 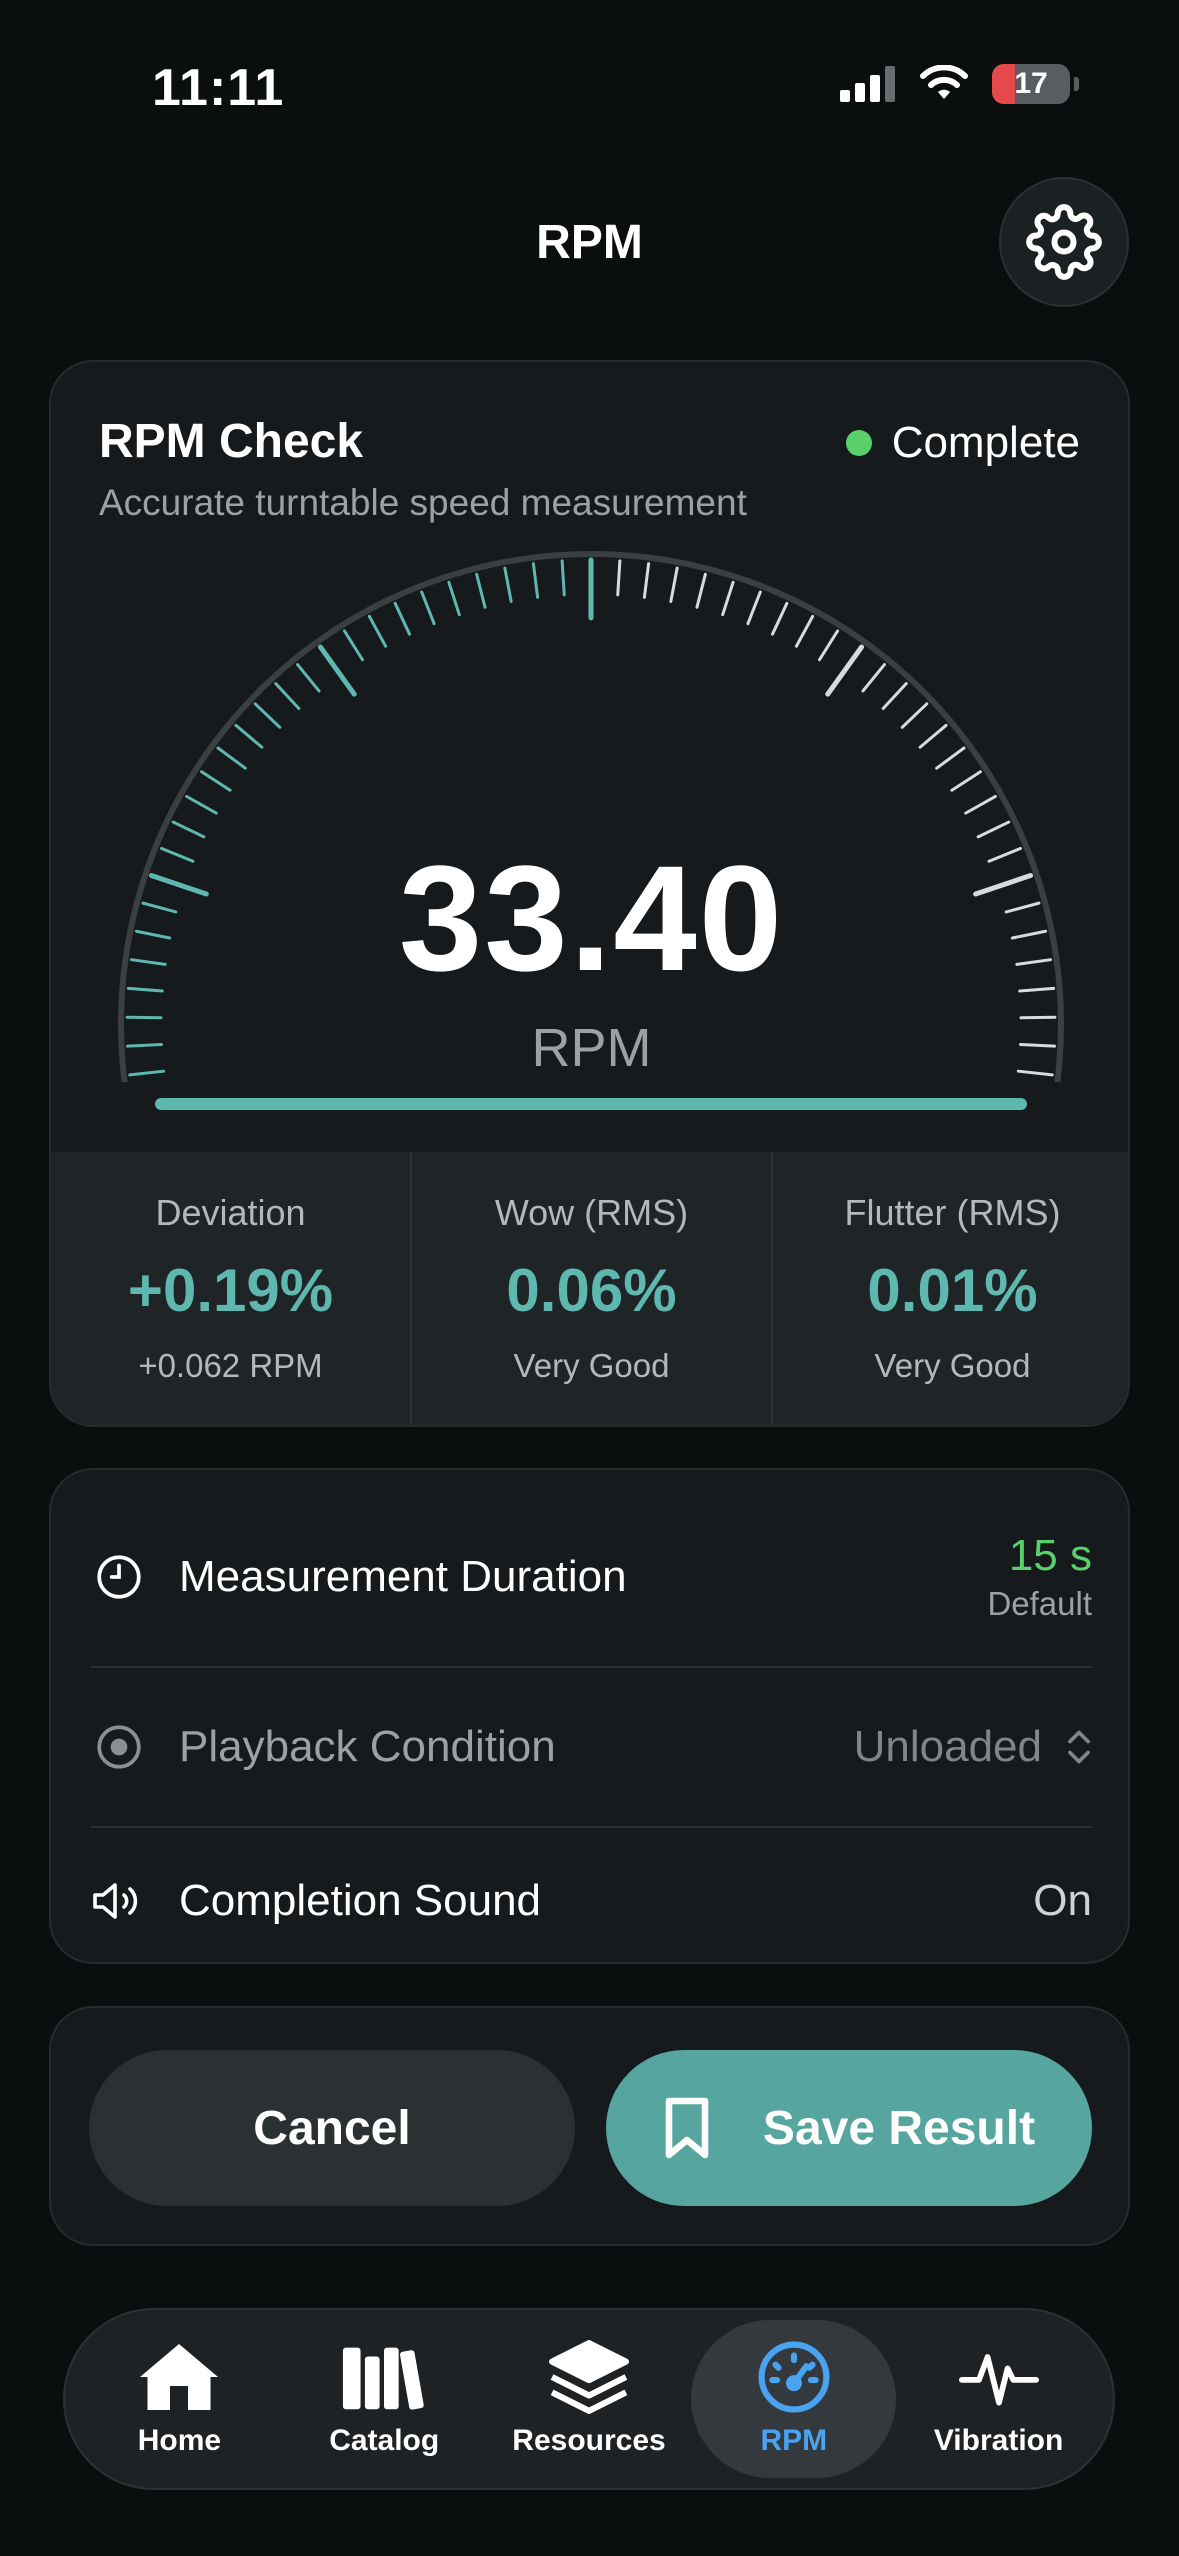 I want to click on action-card: Cancel Save Result, so click(x=589, y=2126).